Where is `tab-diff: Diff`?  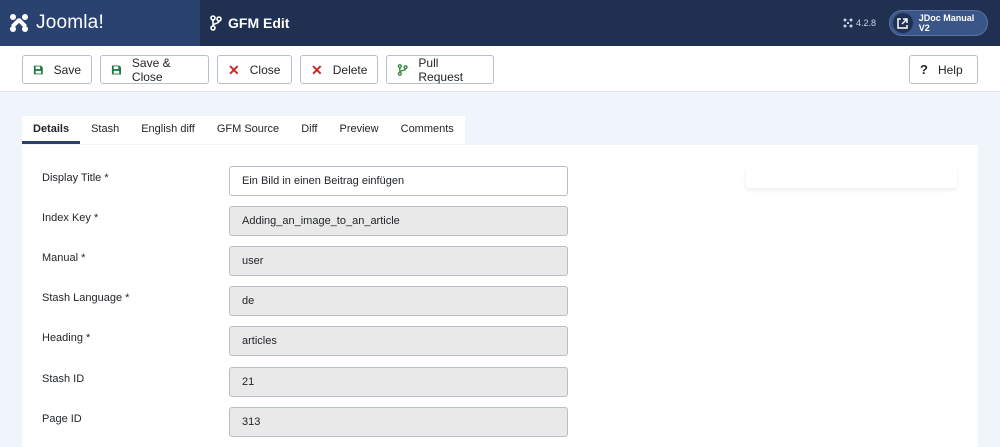 tab-diff: Diff is located at coordinates (309, 130).